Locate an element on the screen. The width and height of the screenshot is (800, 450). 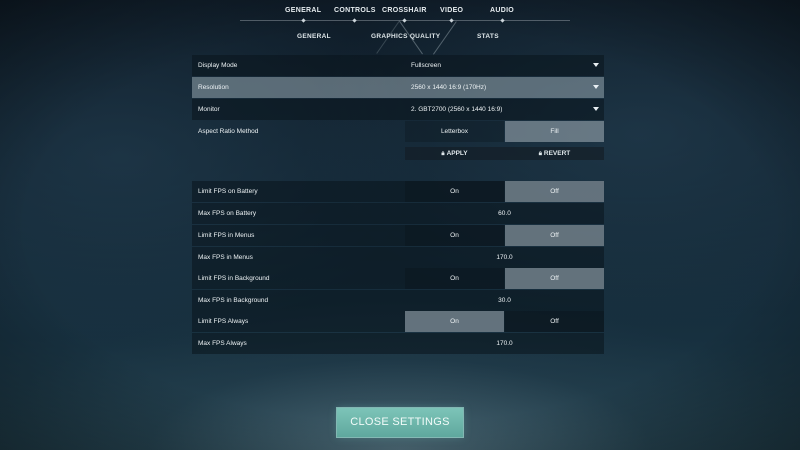
field-value: 30.0 is located at coordinates (504, 300).